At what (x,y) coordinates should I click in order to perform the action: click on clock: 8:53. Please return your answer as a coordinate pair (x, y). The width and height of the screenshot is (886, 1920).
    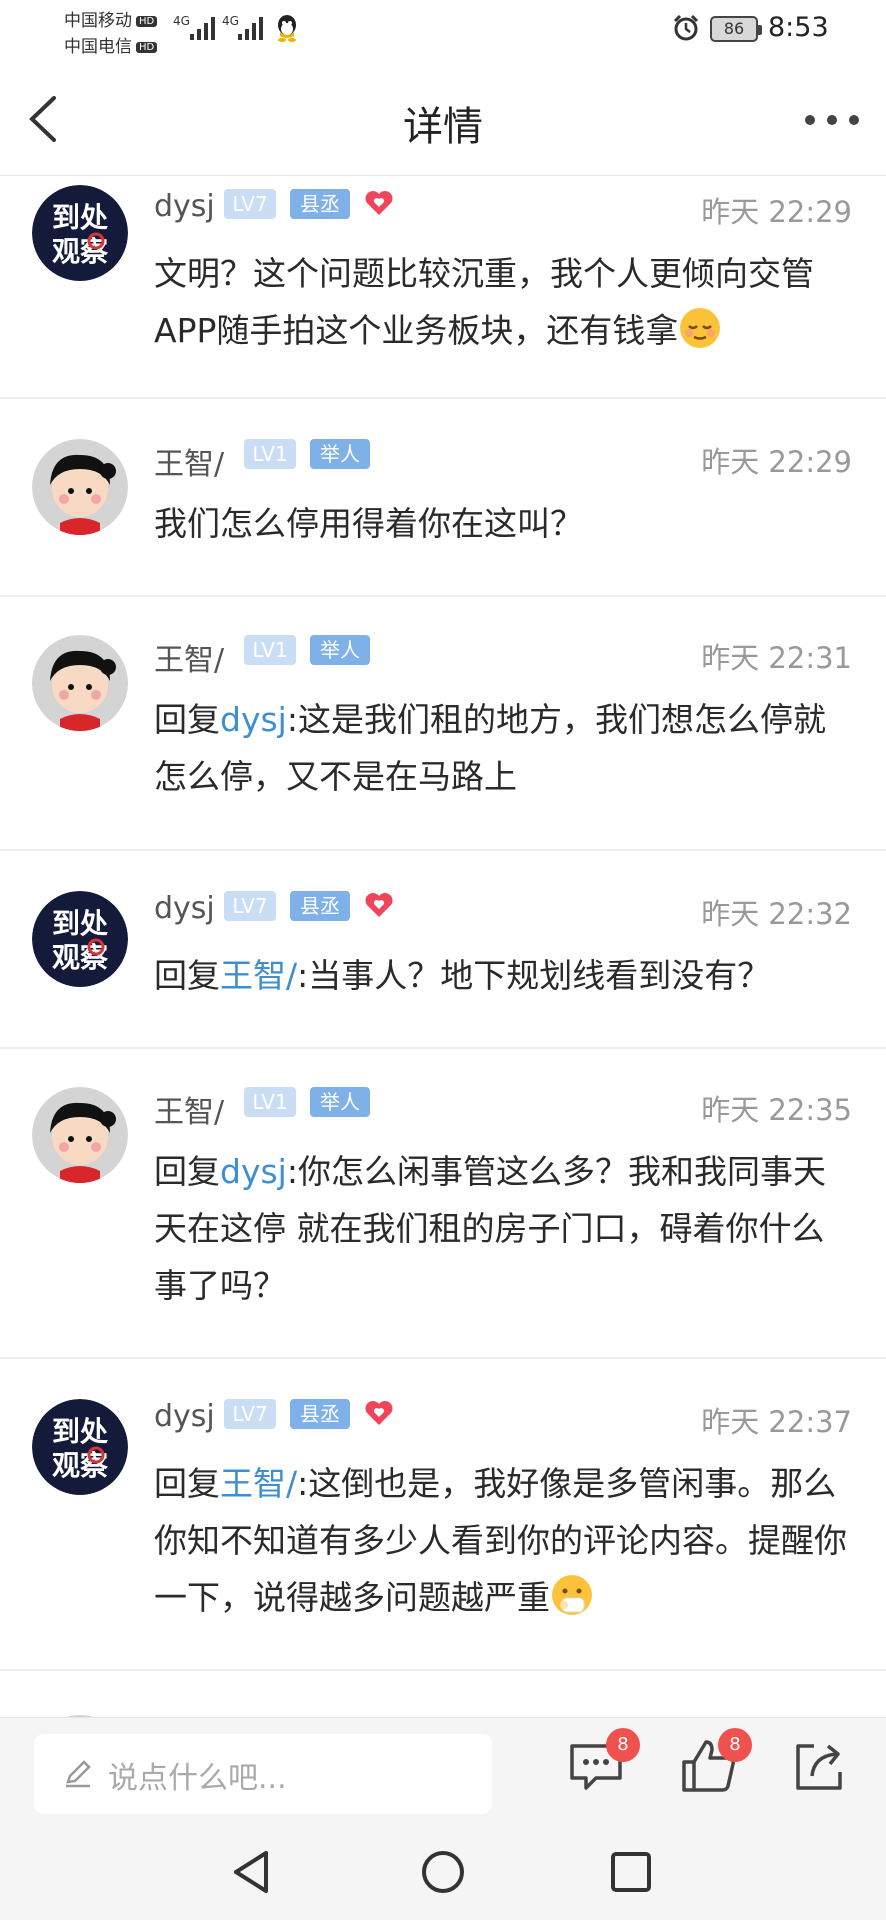
    Looking at the image, I should click on (798, 27).